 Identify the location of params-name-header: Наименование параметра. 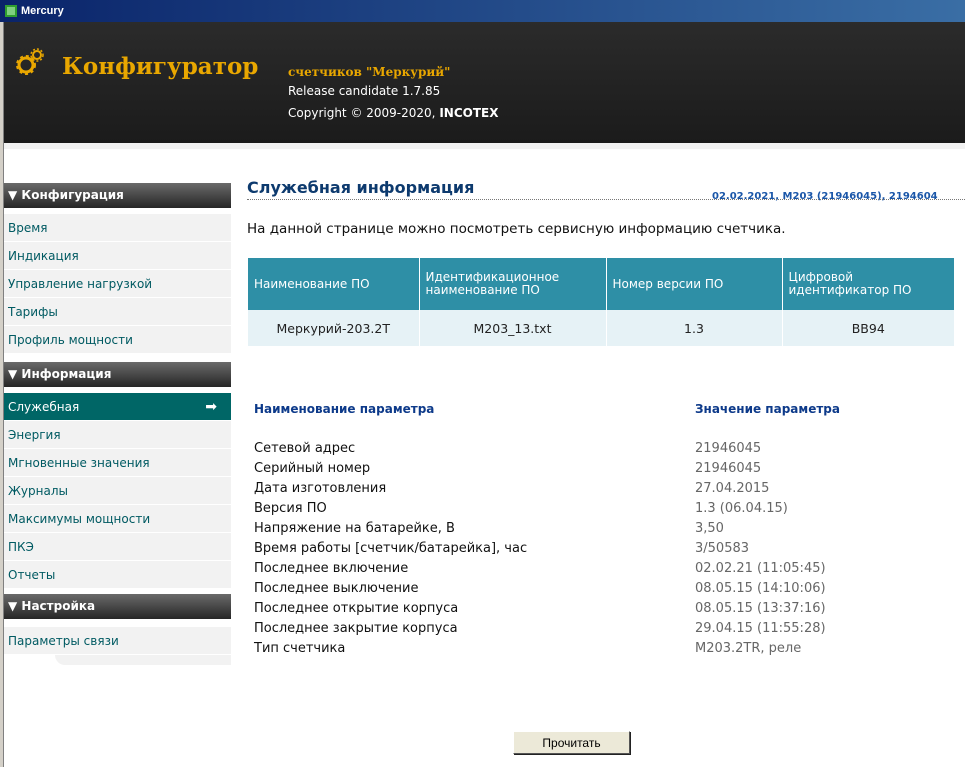
(344, 409).